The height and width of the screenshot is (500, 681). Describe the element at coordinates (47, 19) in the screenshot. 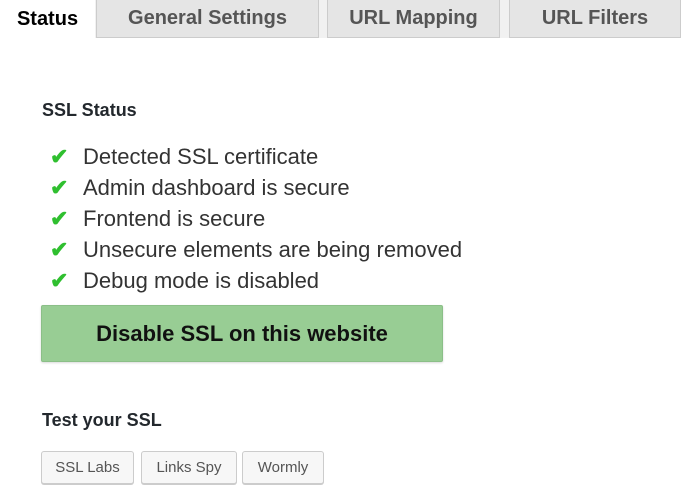

I see `tab-status: Status` at that location.